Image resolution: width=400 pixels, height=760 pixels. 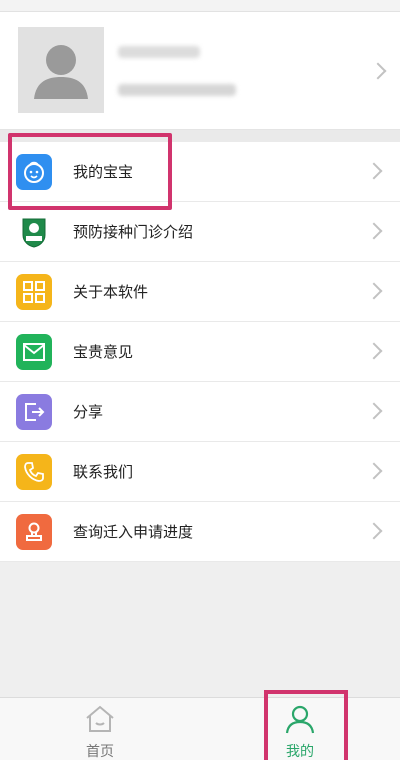 What do you see at coordinates (300, 752) in the screenshot?
I see `tab-mine-label: 我的` at bounding box center [300, 752].